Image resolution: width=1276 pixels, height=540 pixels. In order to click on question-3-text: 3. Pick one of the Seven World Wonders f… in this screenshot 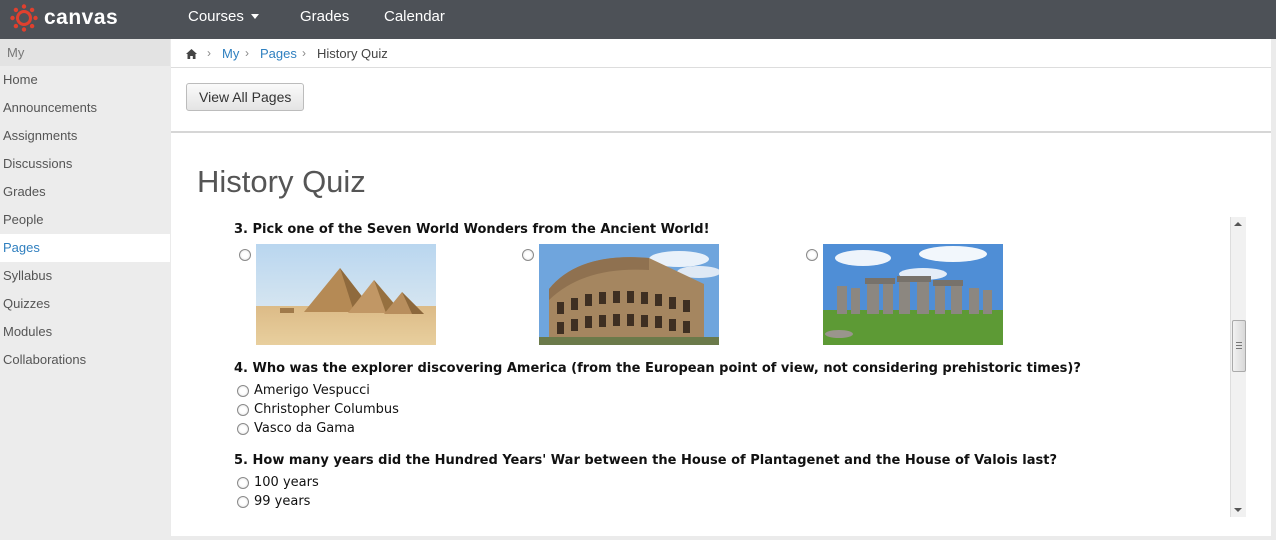, I will do `click(472, 229)`.